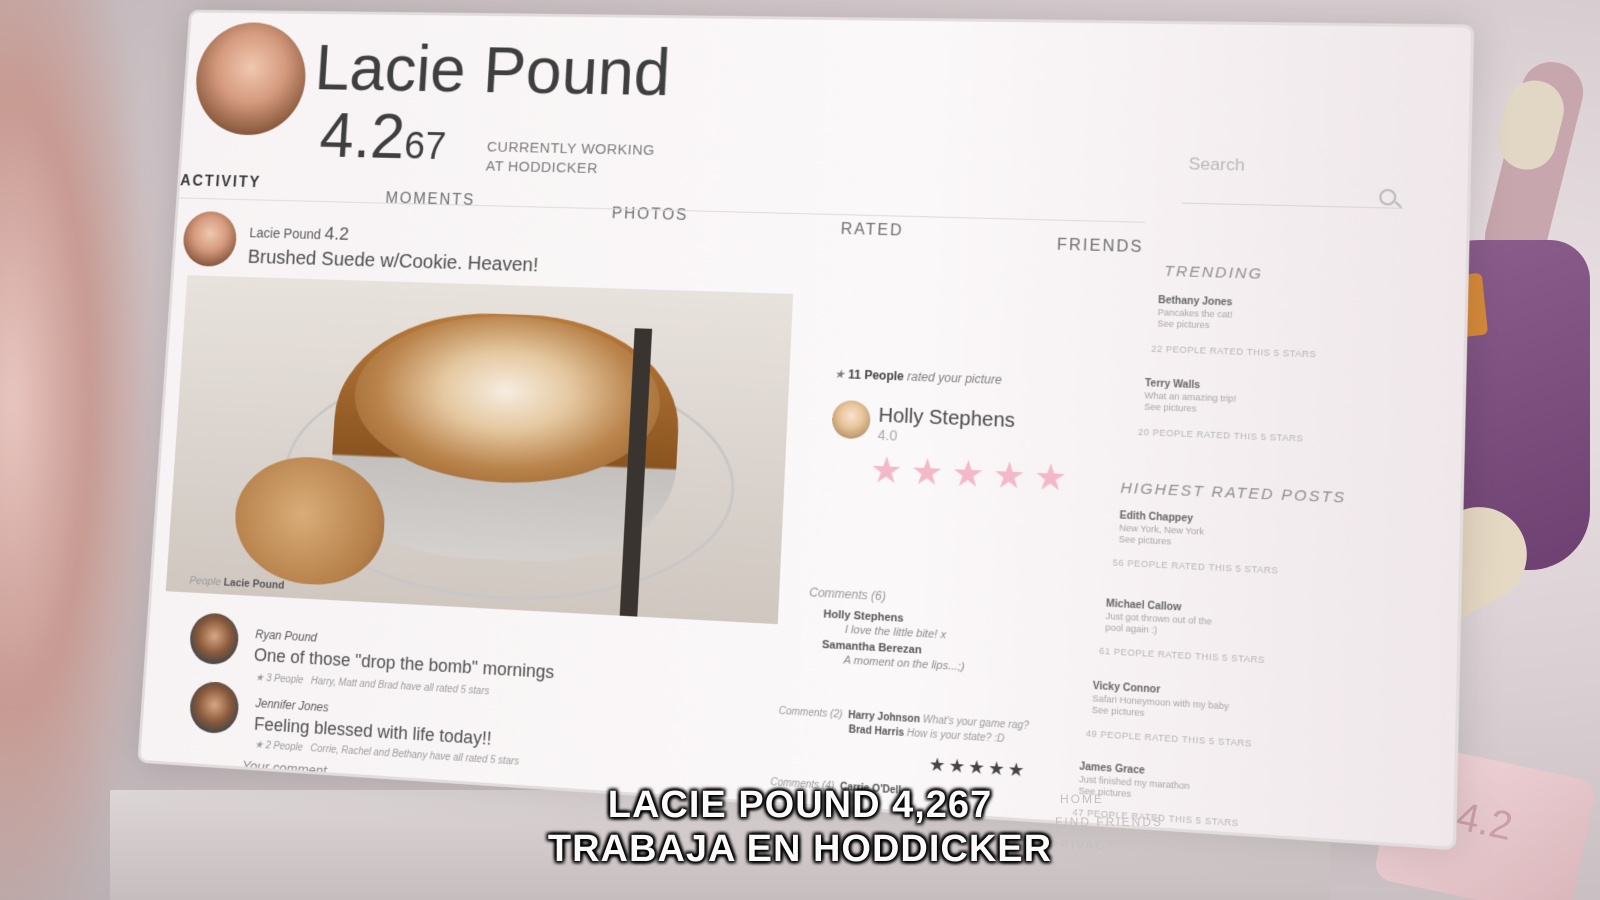 The width and height of the screenshot is (1600, 900). Describe the element at coordinates (847, 594) in the screenshot. I see `comments-count: Comments (6)` at that location.